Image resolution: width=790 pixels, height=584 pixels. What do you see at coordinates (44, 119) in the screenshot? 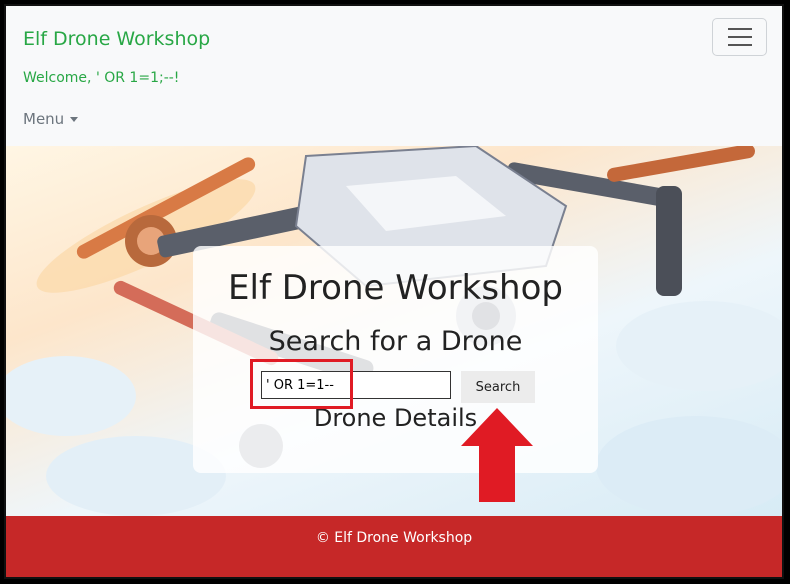
I see `menu-label: Menu` at bounding box center [44, 119].